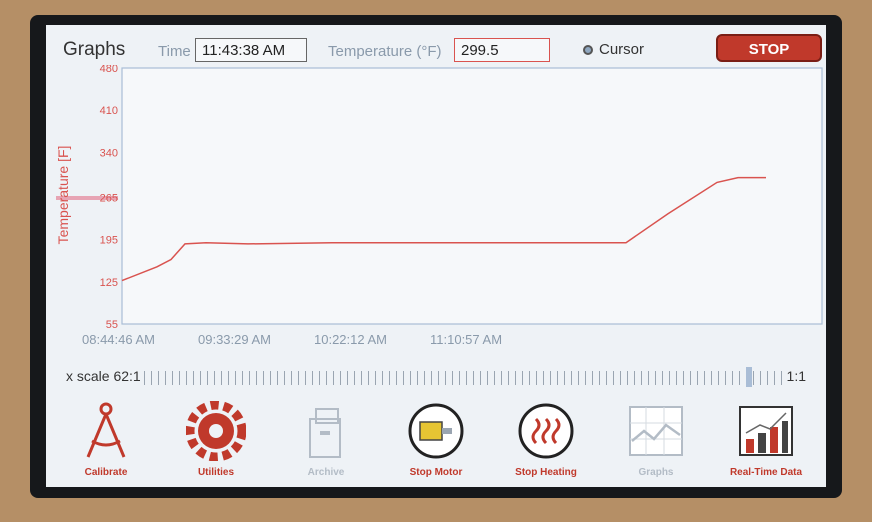 This screenshot has width=872, height=522. I want to click on graphs-button: Graphs, so click(656, 442).